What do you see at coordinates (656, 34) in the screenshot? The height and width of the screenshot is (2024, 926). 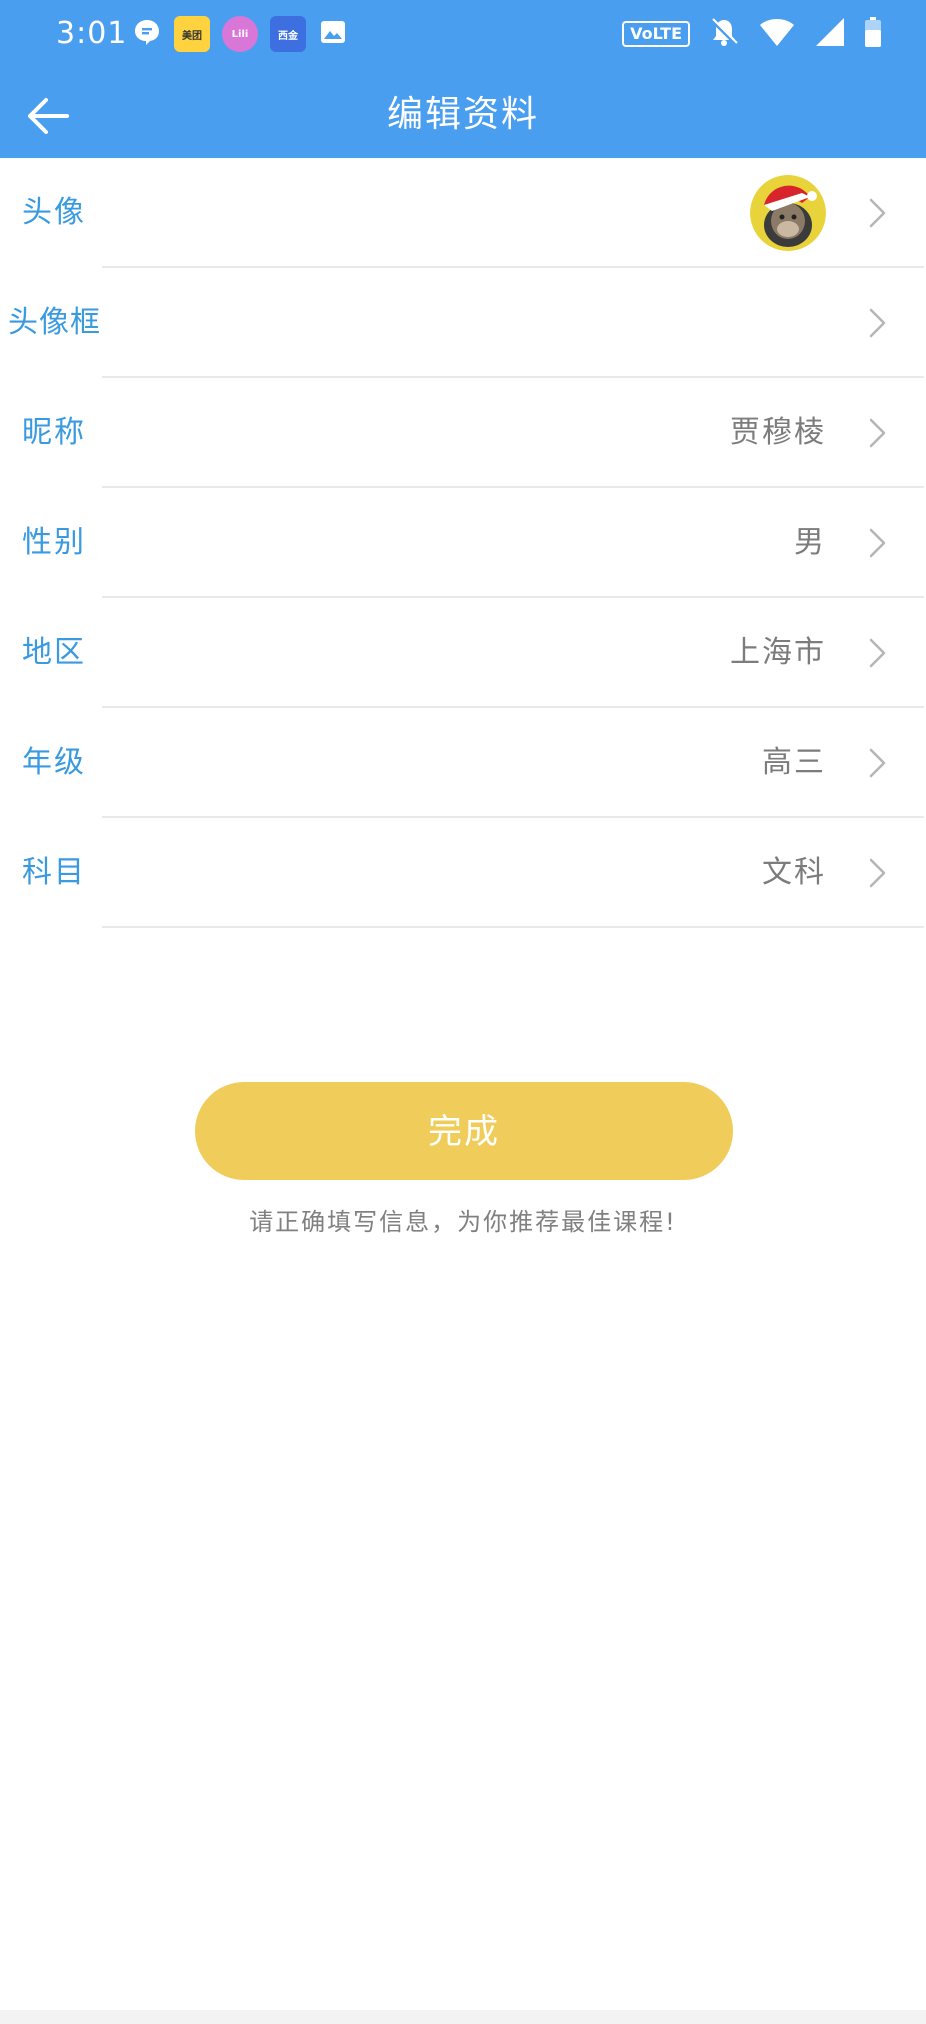 I see `volte-icon: VoLTE` at bounding box center [656, 34].